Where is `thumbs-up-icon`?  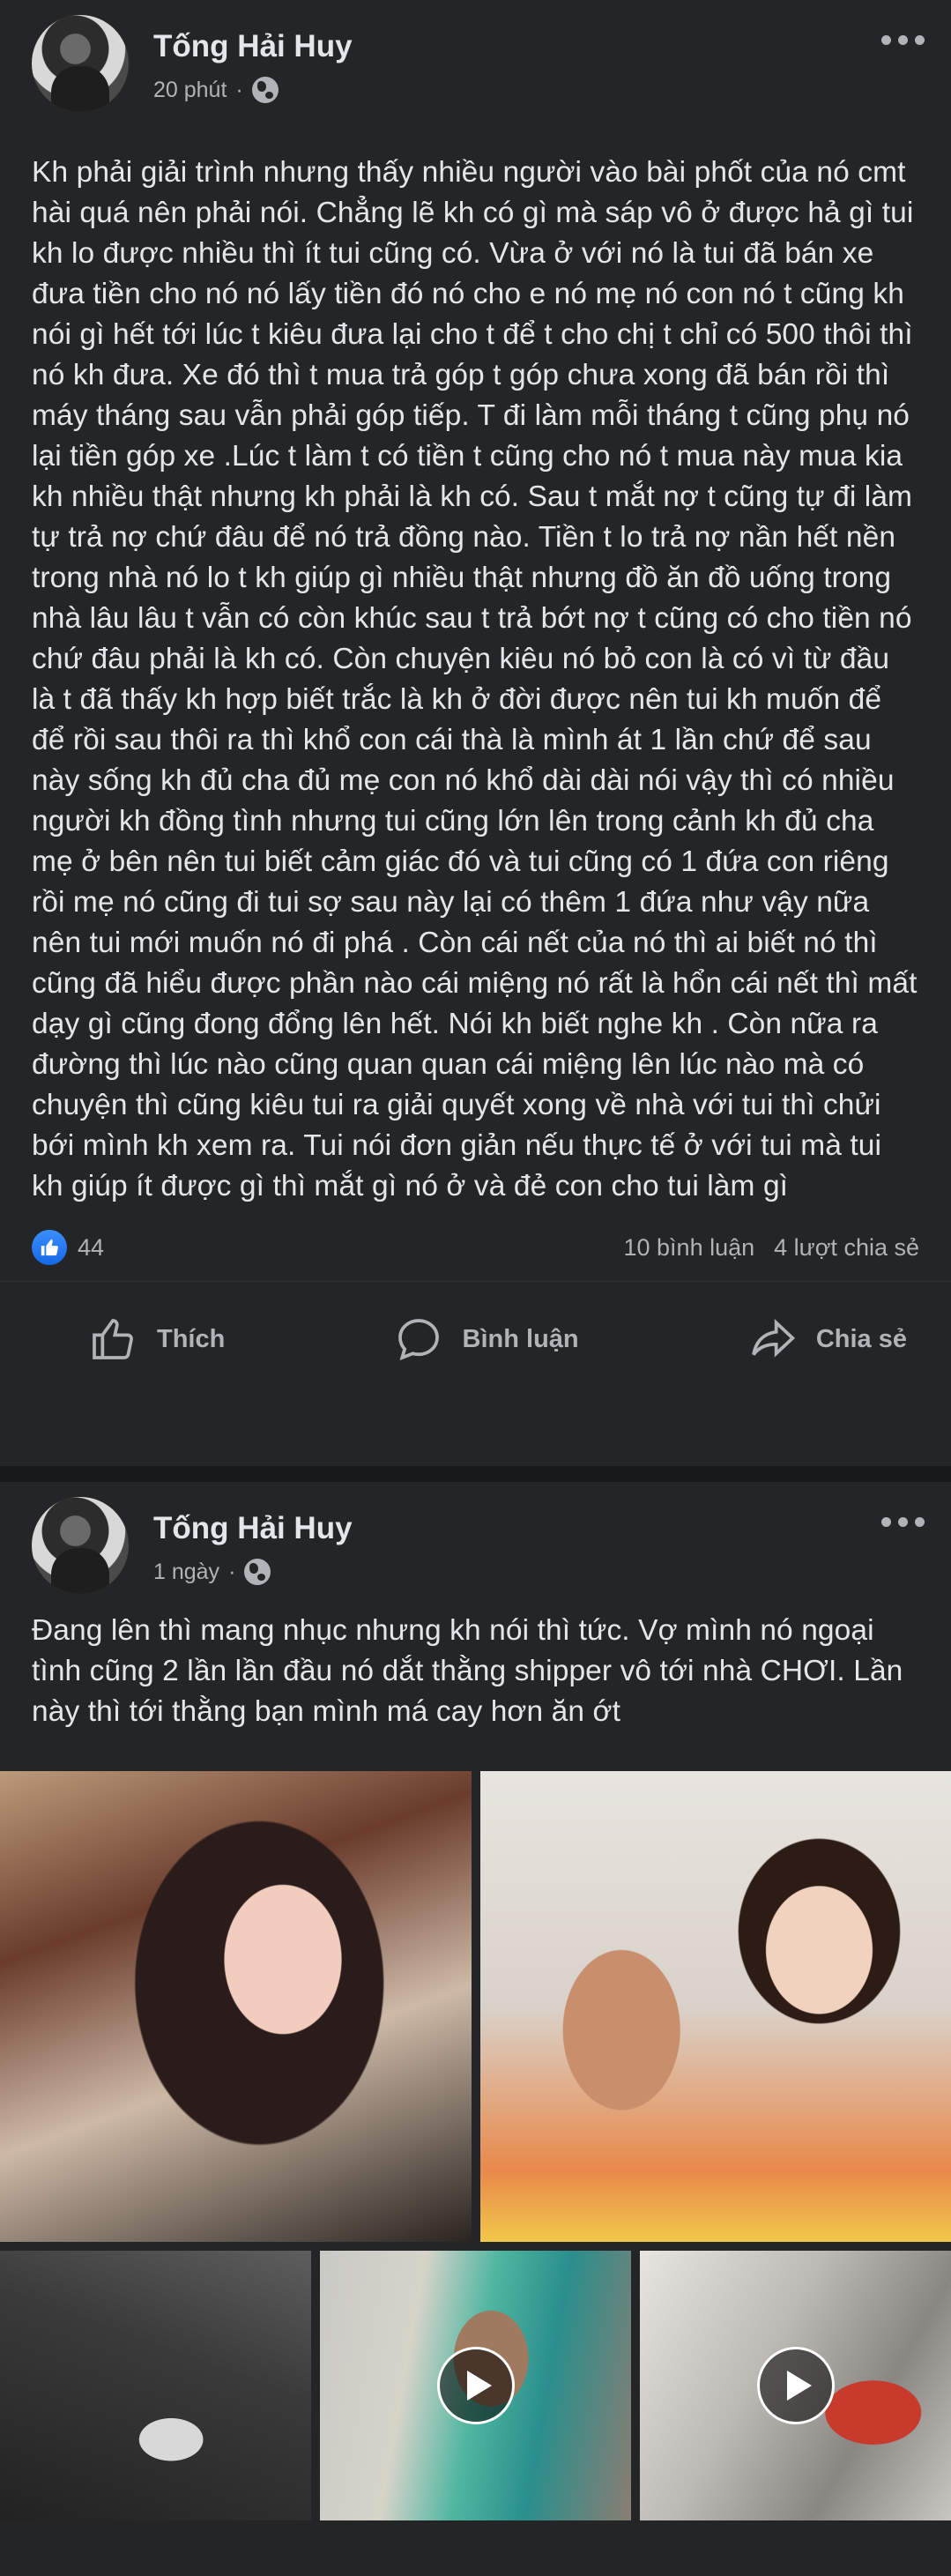 thumbs-up-icon is located at coordinates (113, 1339).